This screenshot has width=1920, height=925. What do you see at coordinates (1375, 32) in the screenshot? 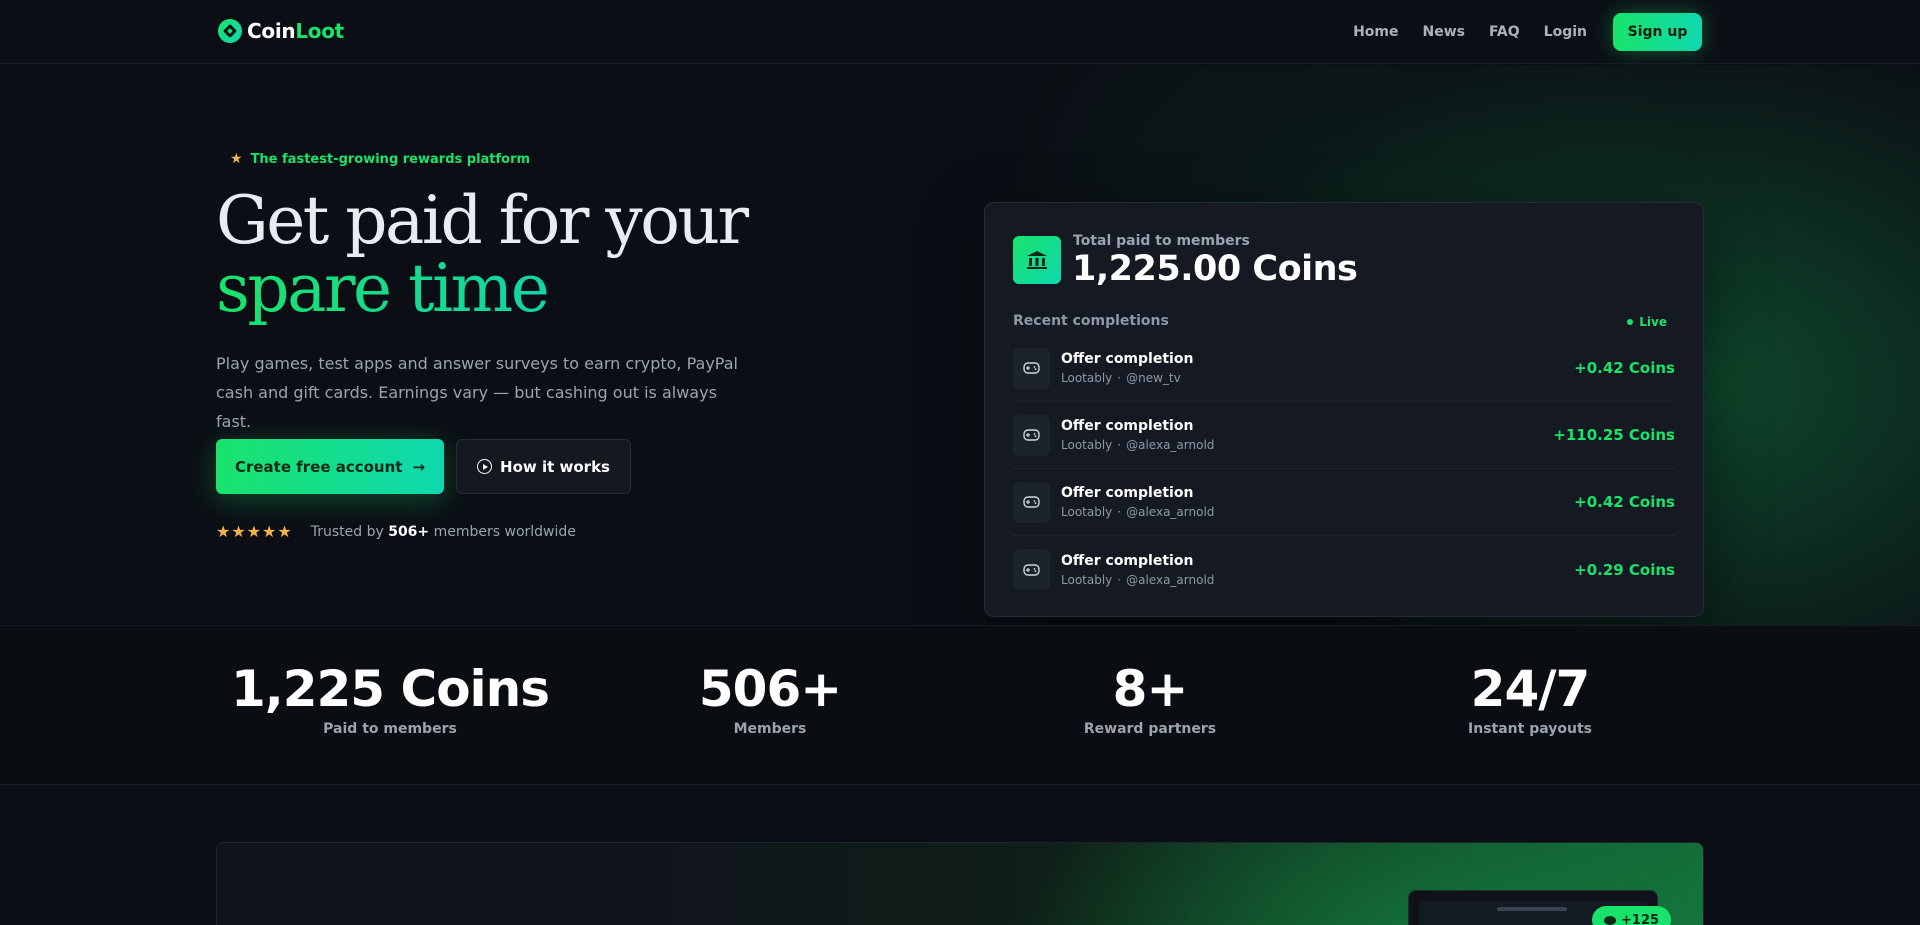
I see `nav-home-link: Home` at bounding box center [1375, 32].